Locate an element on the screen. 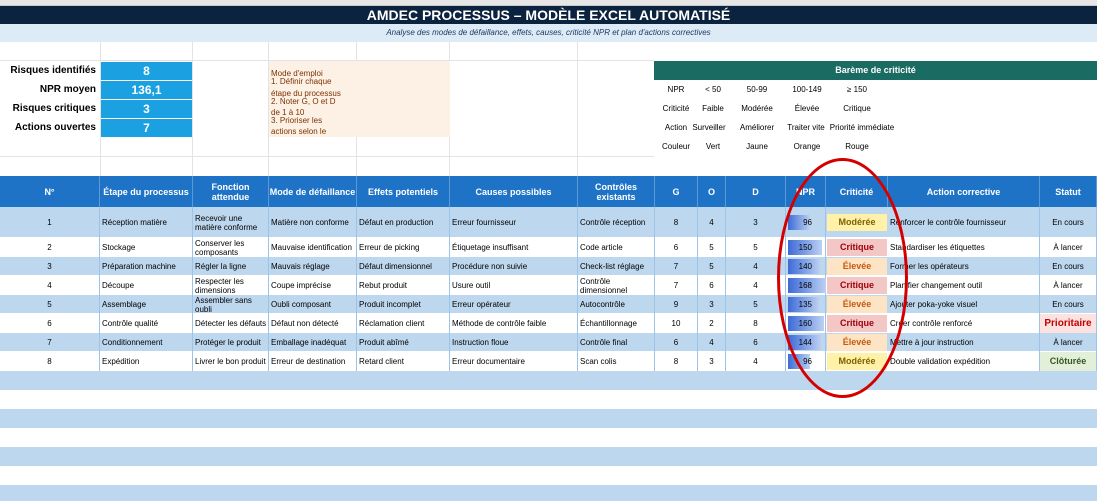 The height and width of the screenshot is (501, 1097). cell-cause: Erreur documentaire is located at coordinates (514, 361).